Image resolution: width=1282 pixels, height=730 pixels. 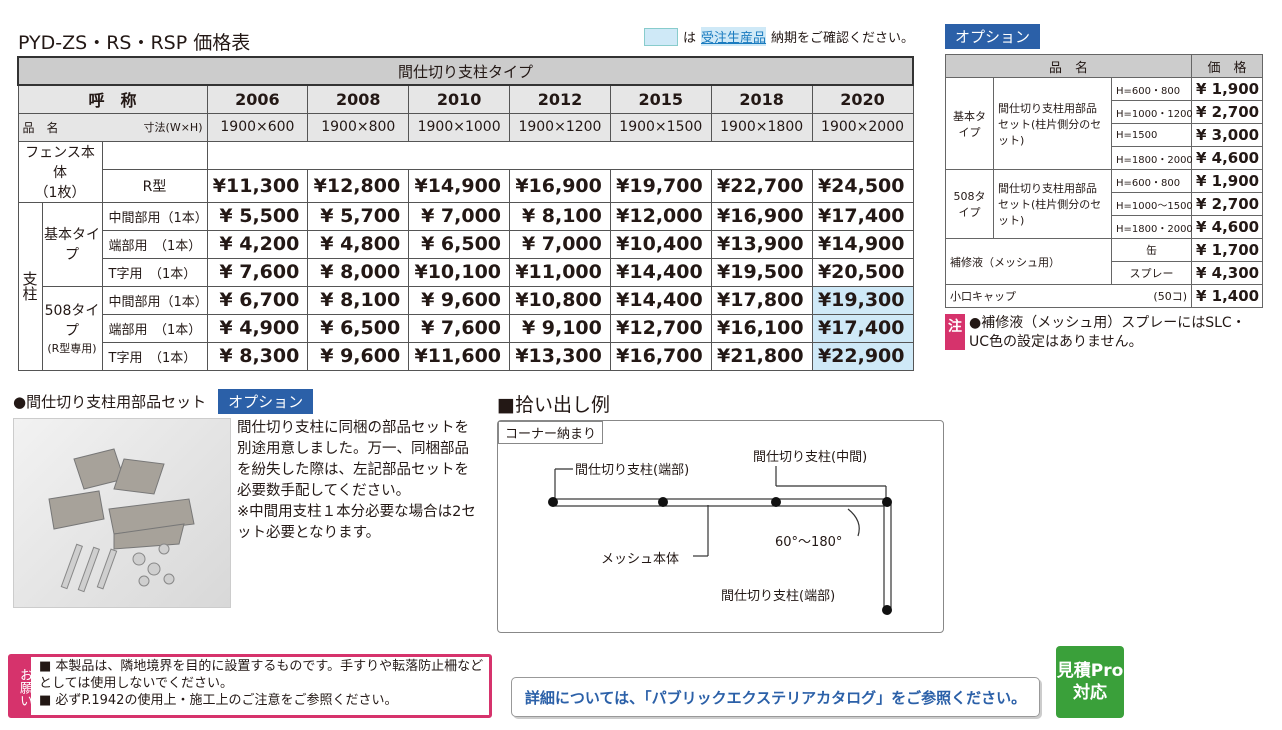 I want to click on opt-h: H=1000～1500, so click(x=1151, y=204).